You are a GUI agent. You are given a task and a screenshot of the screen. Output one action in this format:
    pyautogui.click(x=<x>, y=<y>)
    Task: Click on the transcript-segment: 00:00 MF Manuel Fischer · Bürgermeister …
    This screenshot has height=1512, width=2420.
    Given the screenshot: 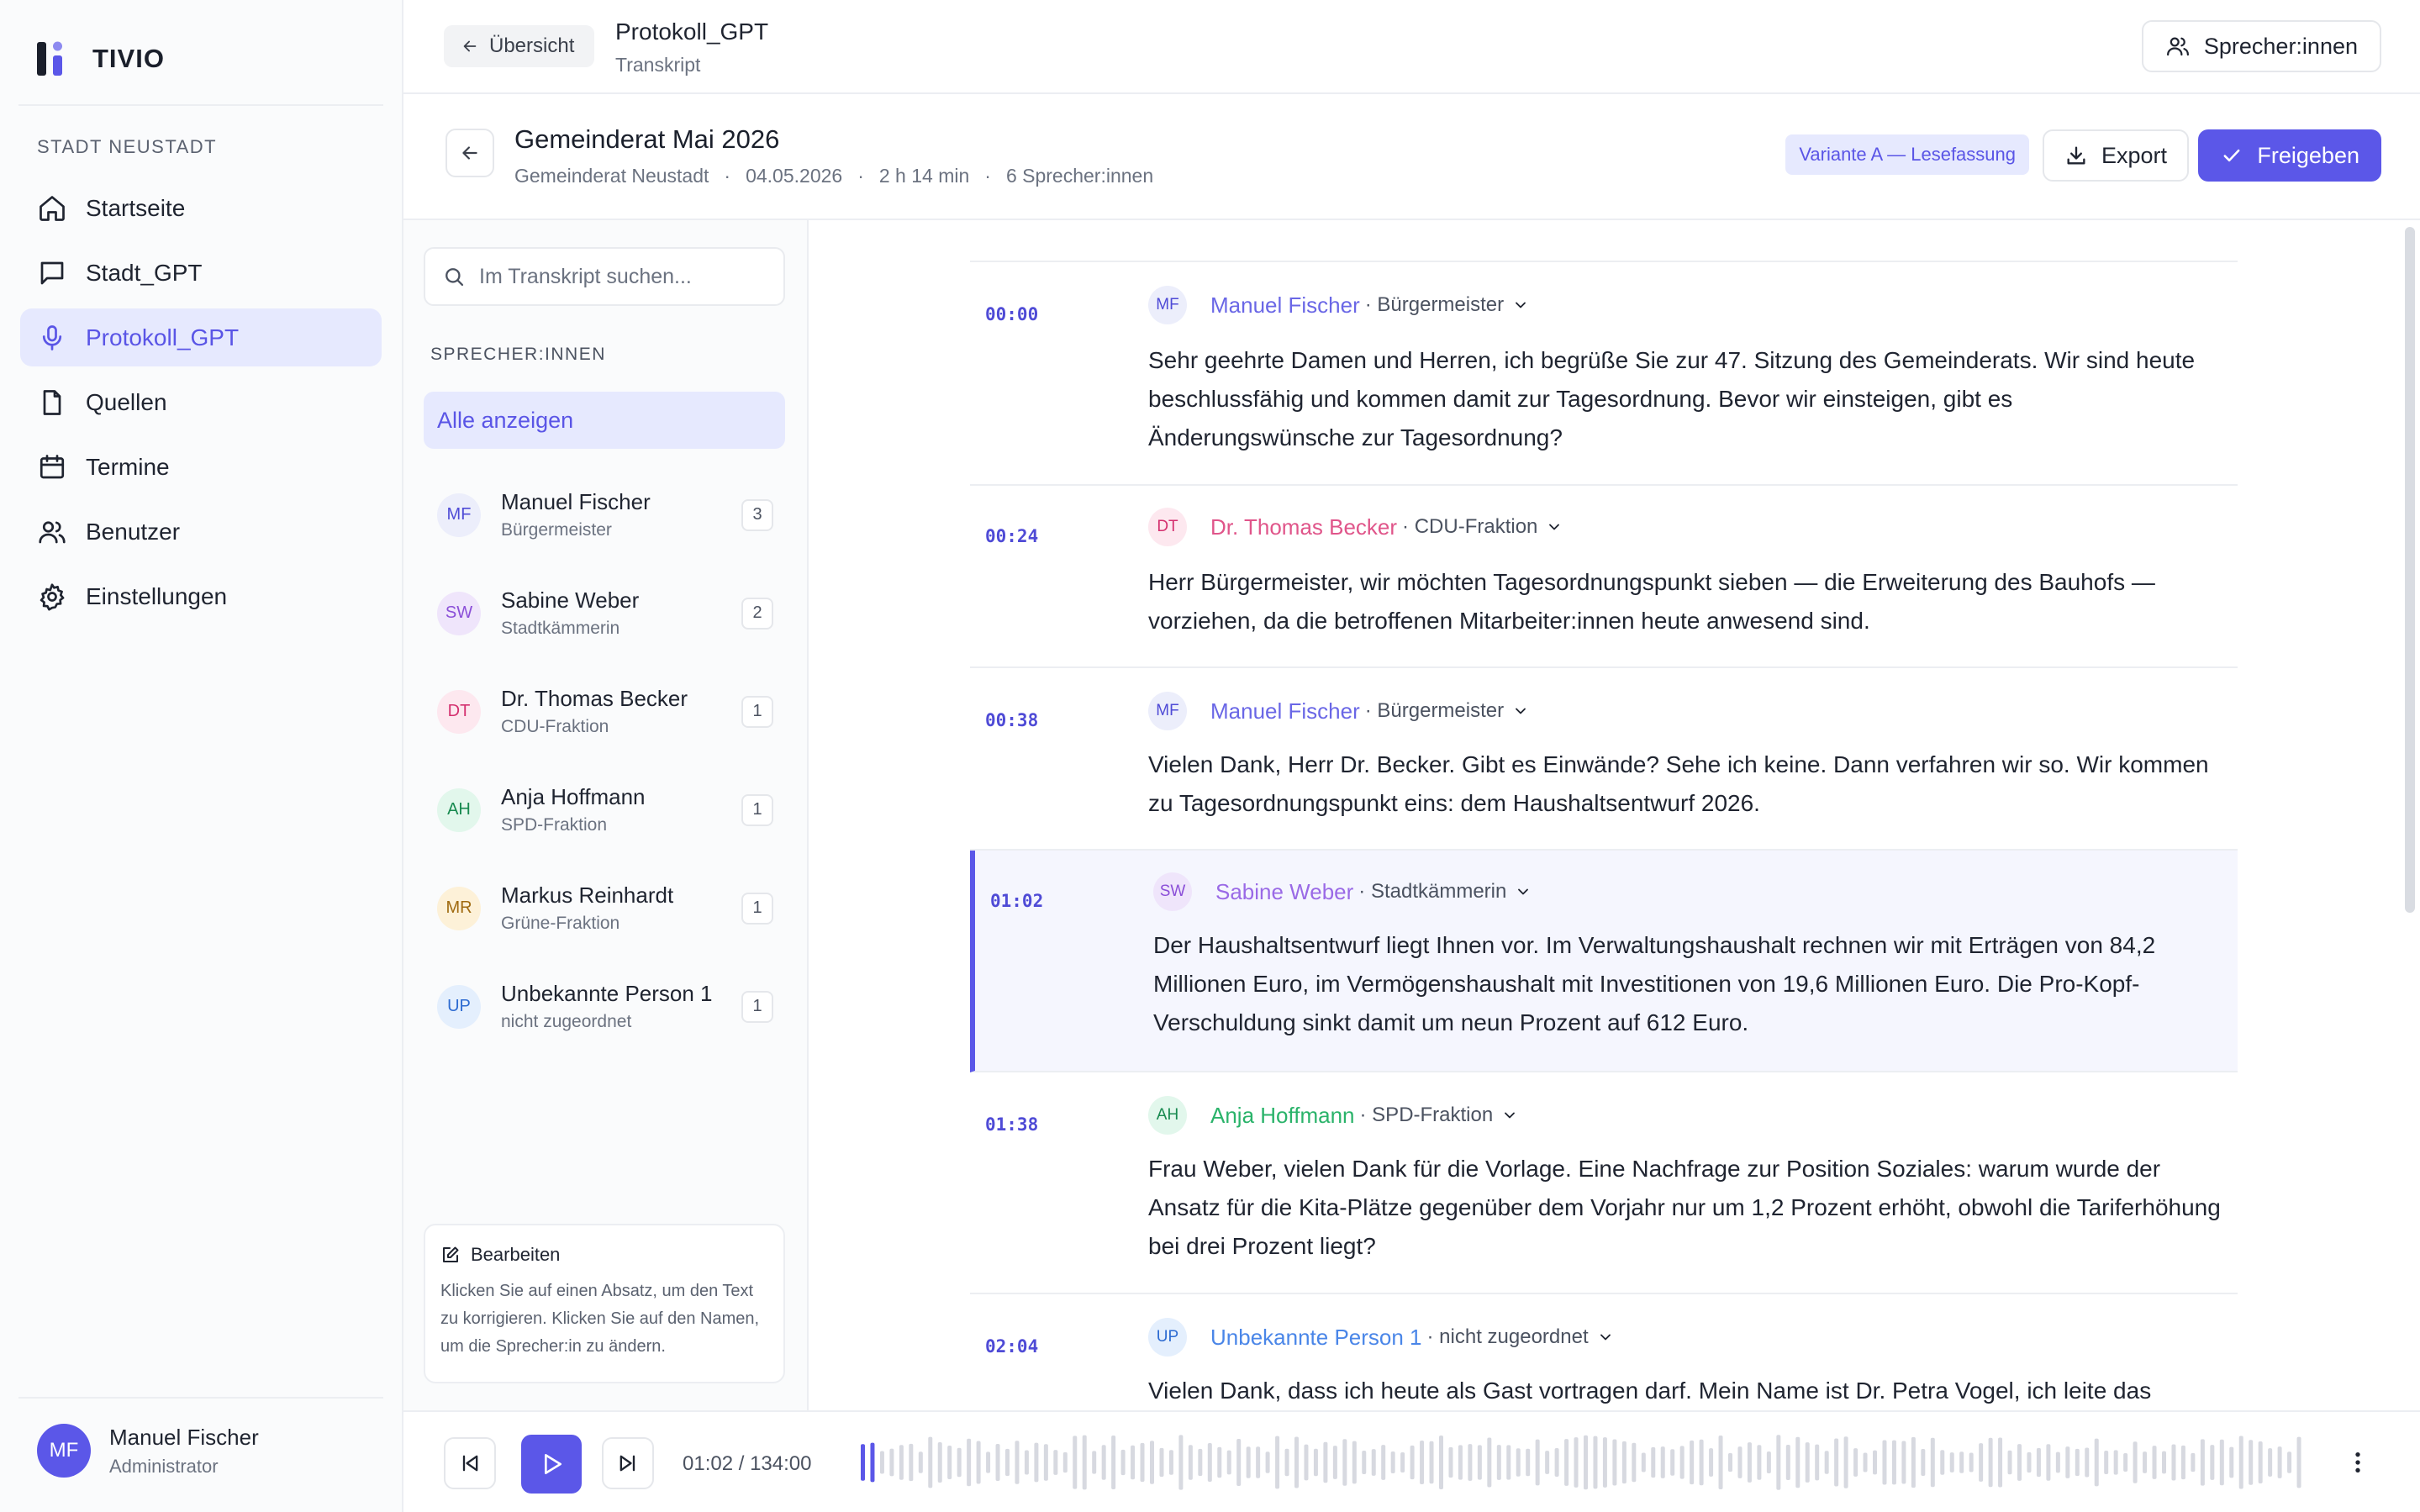 What is the action you would take?
    pyautogui.click(x=1604, y=374)
    